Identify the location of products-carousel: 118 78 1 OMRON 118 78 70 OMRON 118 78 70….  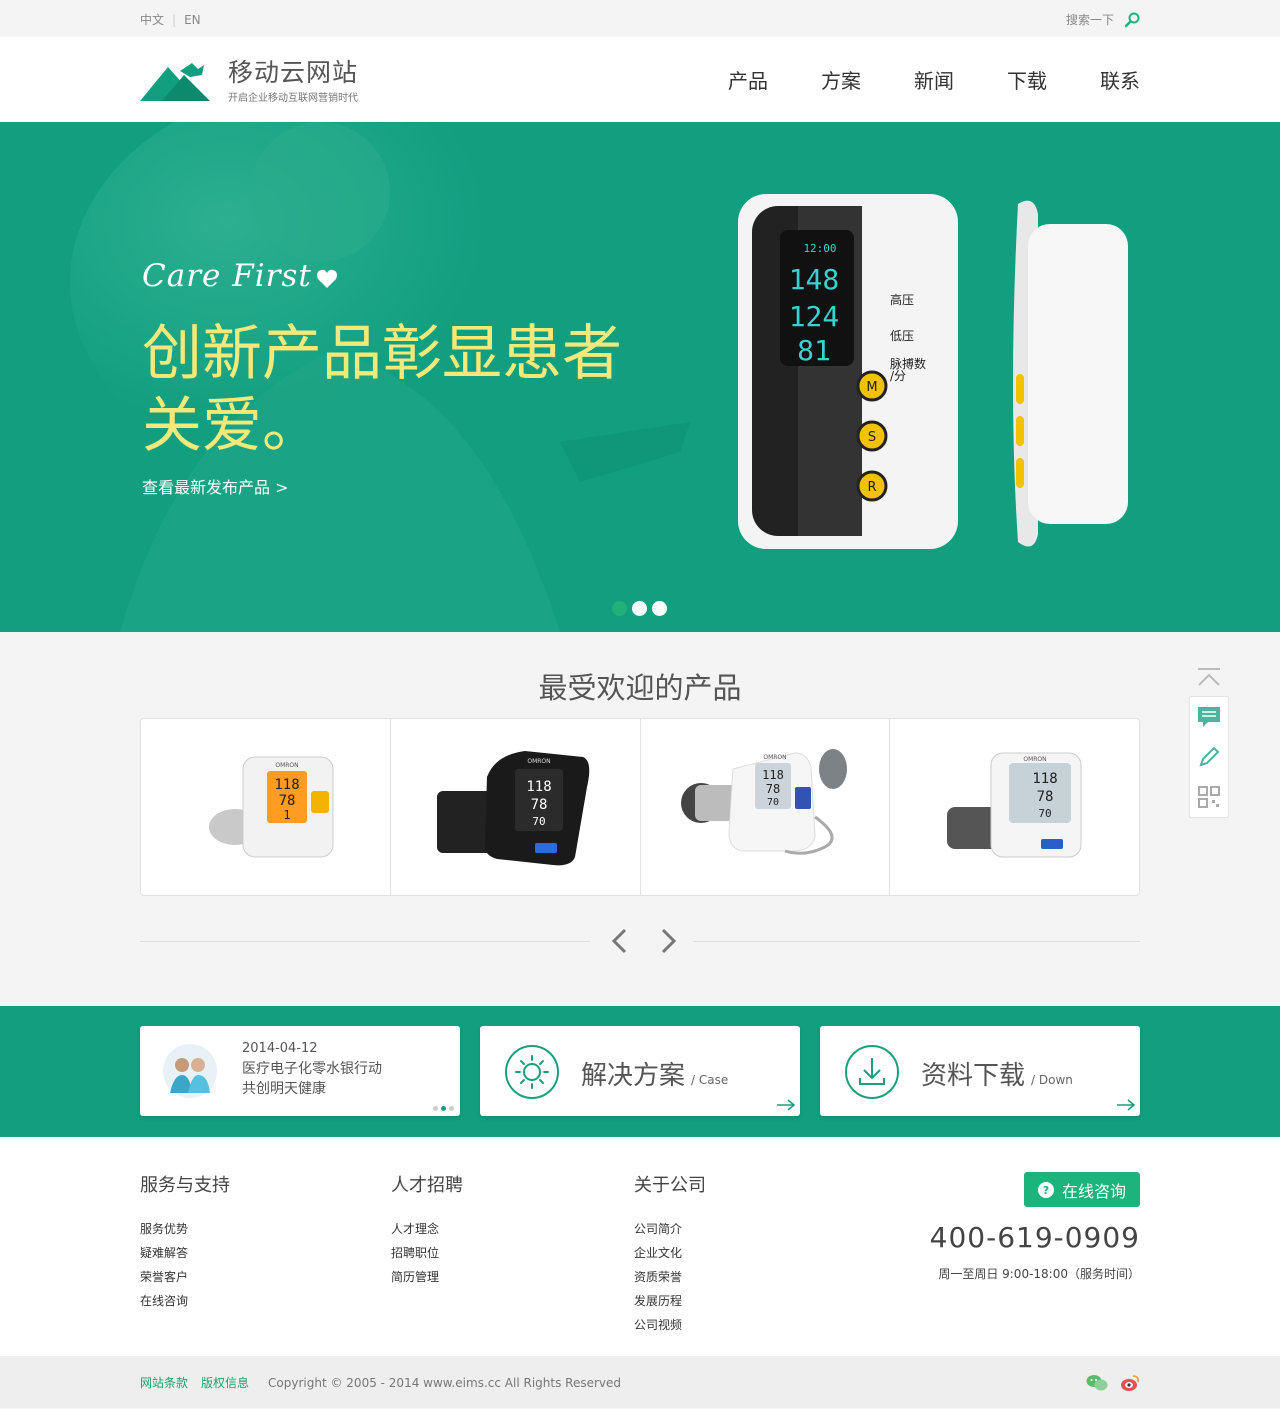
(640, 807).